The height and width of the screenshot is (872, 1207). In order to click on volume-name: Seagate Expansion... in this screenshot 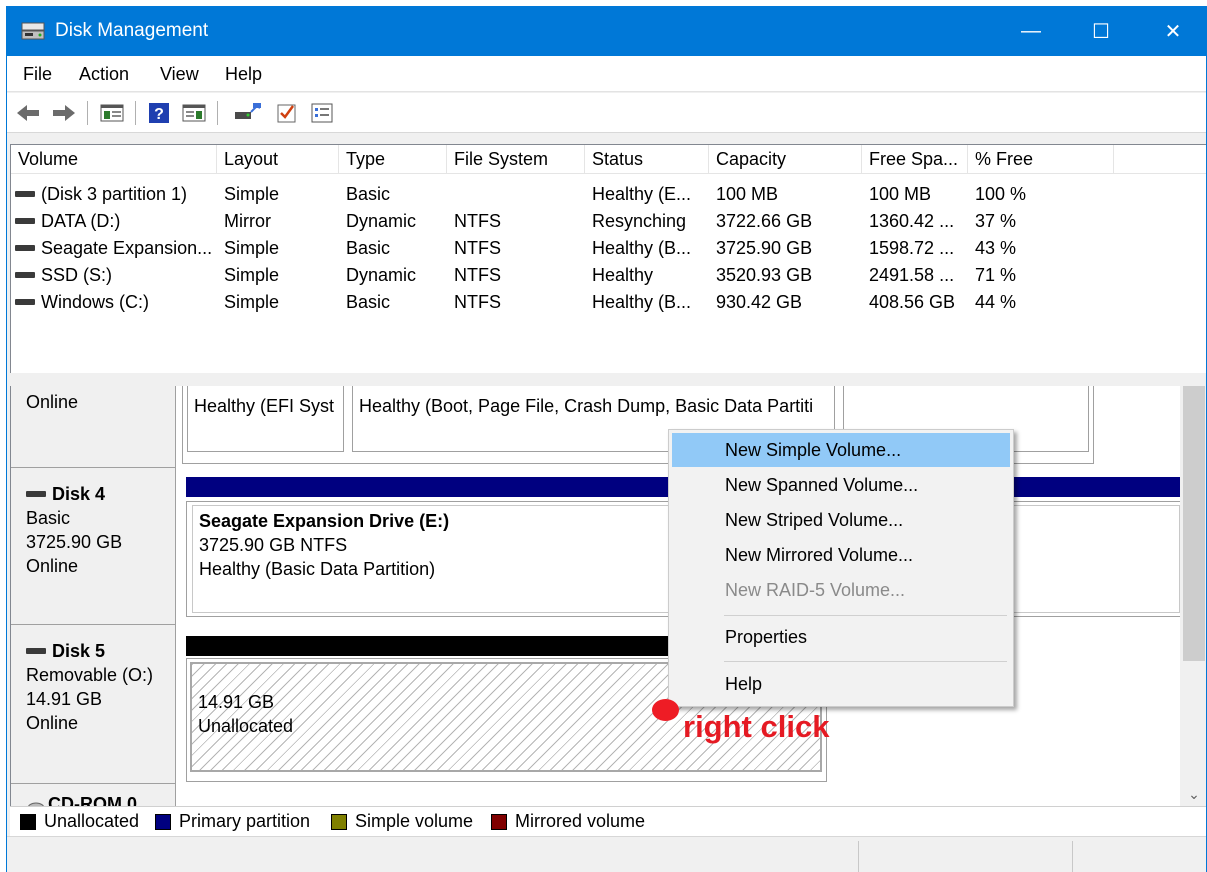, I will do `click(127, 248)`.